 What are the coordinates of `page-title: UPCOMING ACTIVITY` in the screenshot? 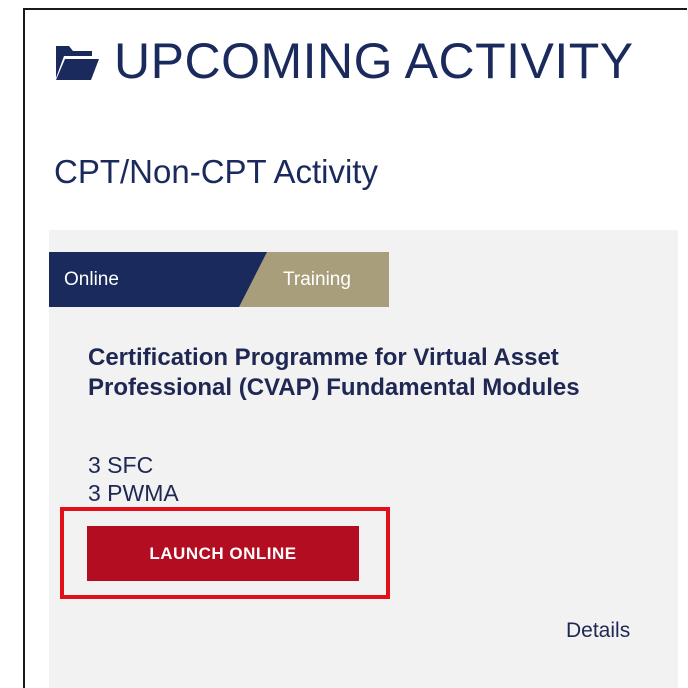 It's located at (374, 61).